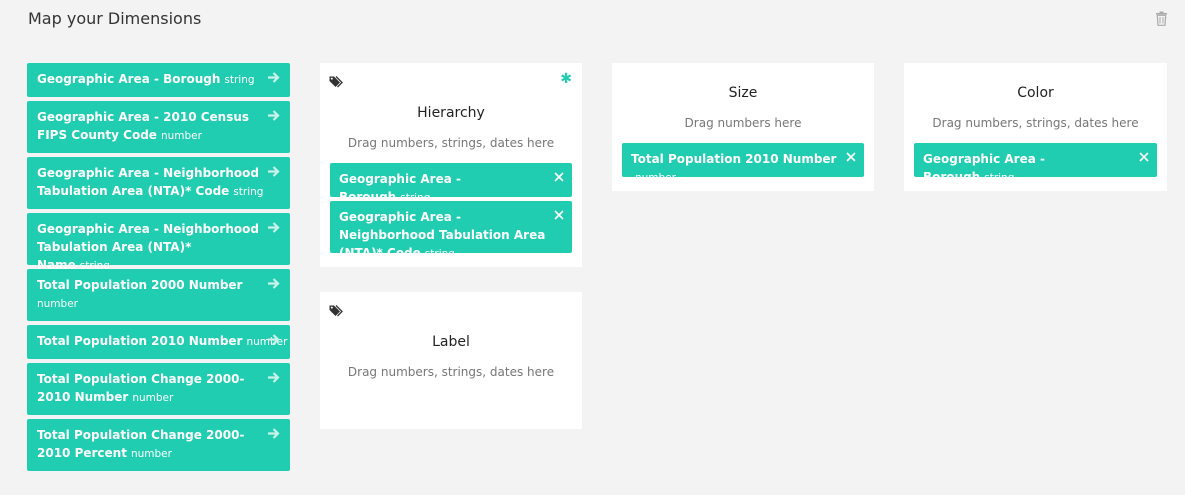 The width and height of the screenshot is (1185, 495). I want to click on label-card: Label Drag numbers, strings, dates here, so click(451, 360).